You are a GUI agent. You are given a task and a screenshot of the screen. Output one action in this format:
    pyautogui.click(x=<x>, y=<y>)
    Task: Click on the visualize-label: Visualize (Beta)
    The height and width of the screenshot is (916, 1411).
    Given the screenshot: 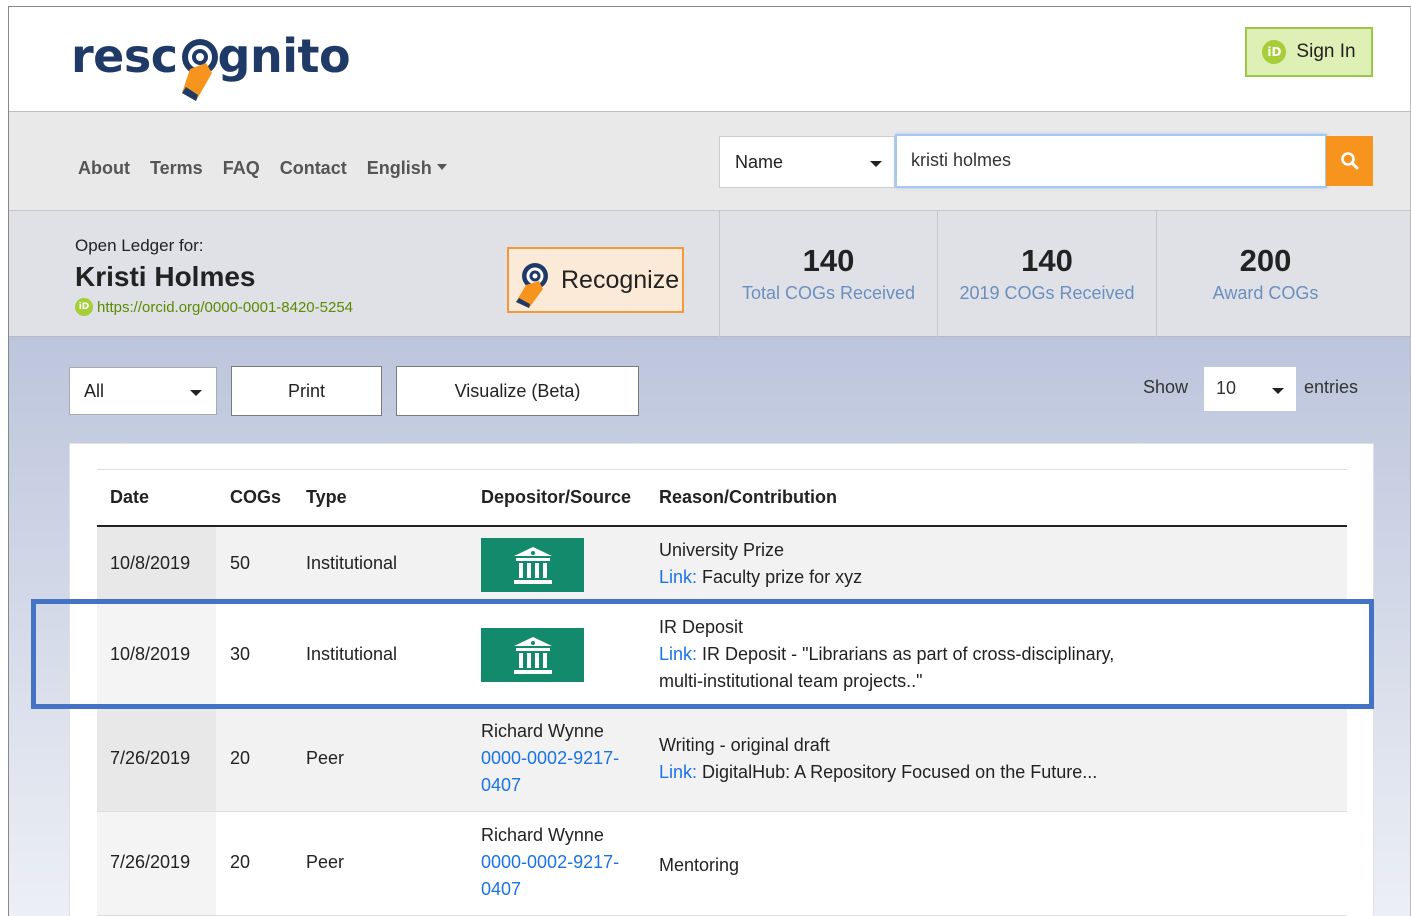 What is the action you would take?
    pyautogui.click(x=517, y=390)
    